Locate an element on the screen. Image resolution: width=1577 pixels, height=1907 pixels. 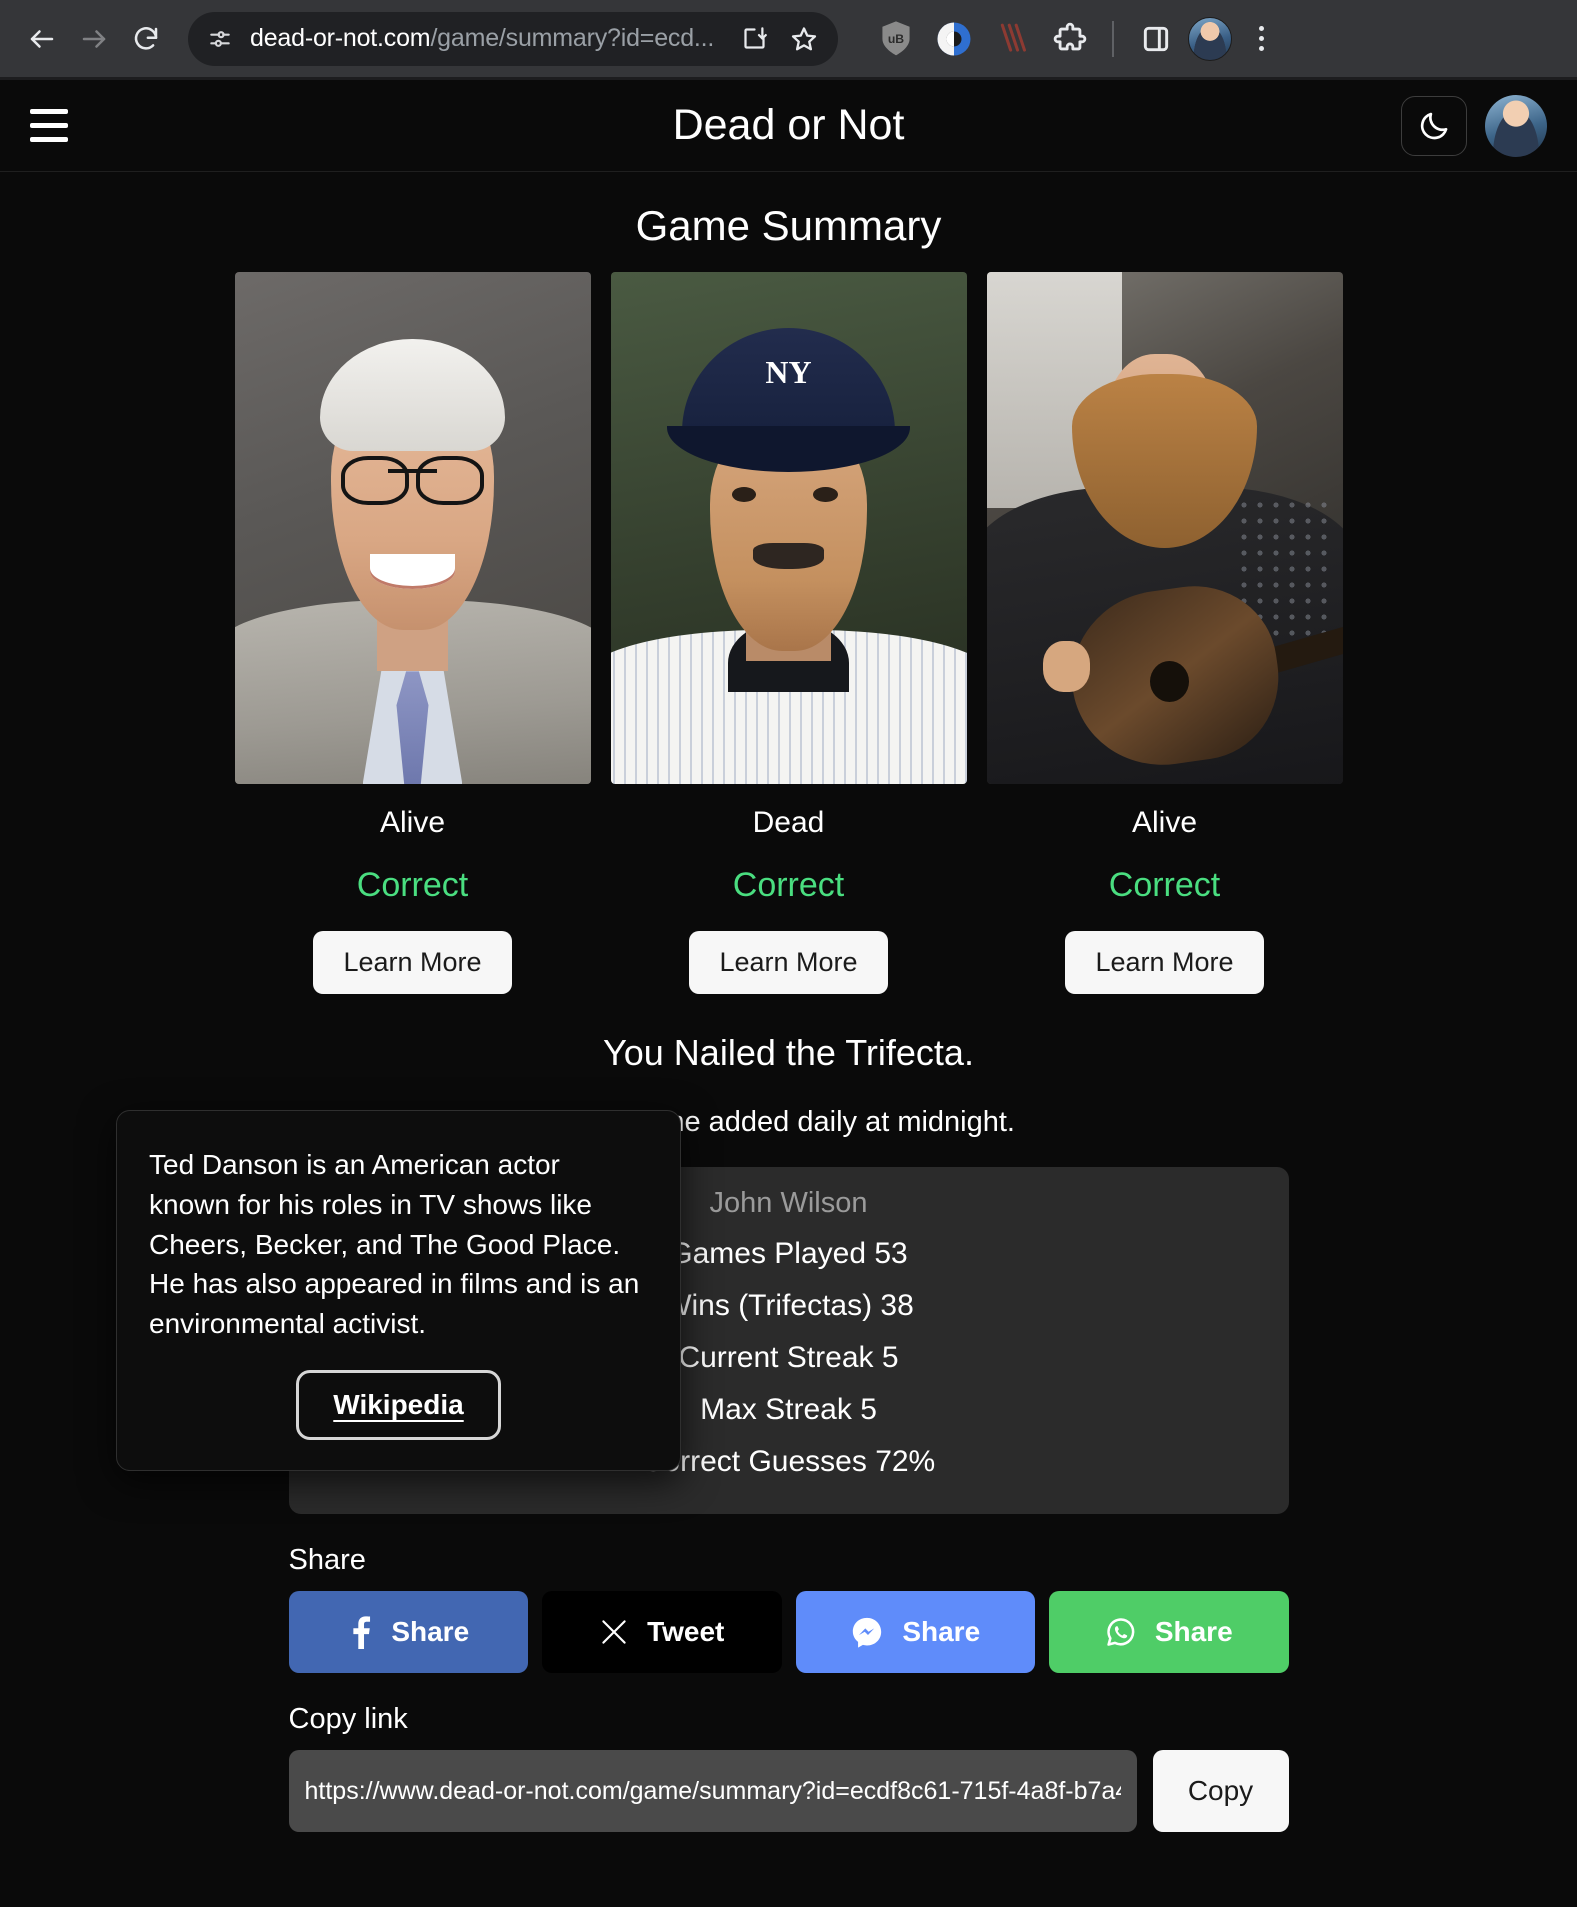
copy-button: Copy is located at coordinates (1220, 1791).